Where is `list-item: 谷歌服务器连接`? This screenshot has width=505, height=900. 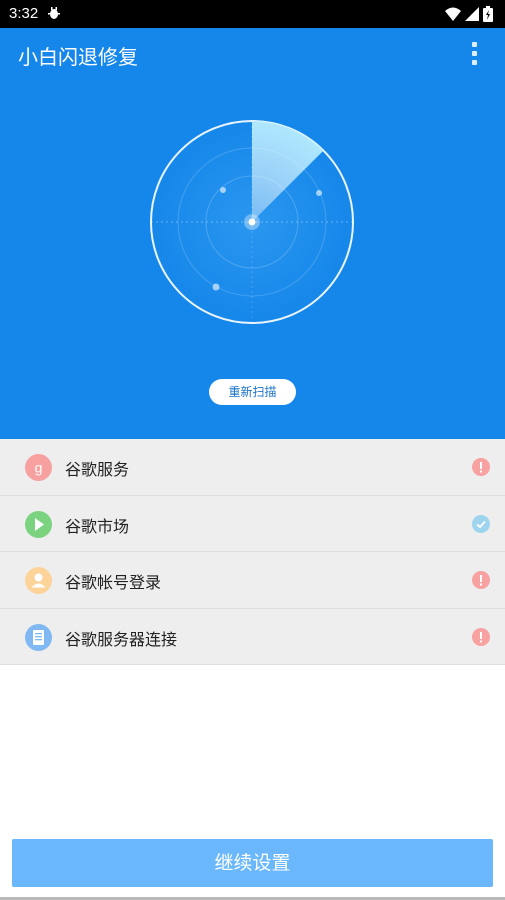 list-item: 谷歌服务器连接 is located at coordinates (252, 637).